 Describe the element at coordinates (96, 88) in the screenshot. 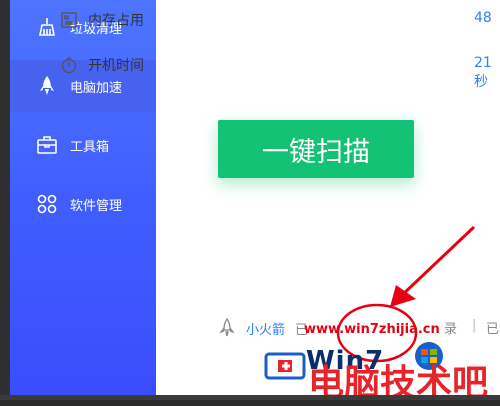

I see `sidebar-item-label: 电脑加速` at that location.